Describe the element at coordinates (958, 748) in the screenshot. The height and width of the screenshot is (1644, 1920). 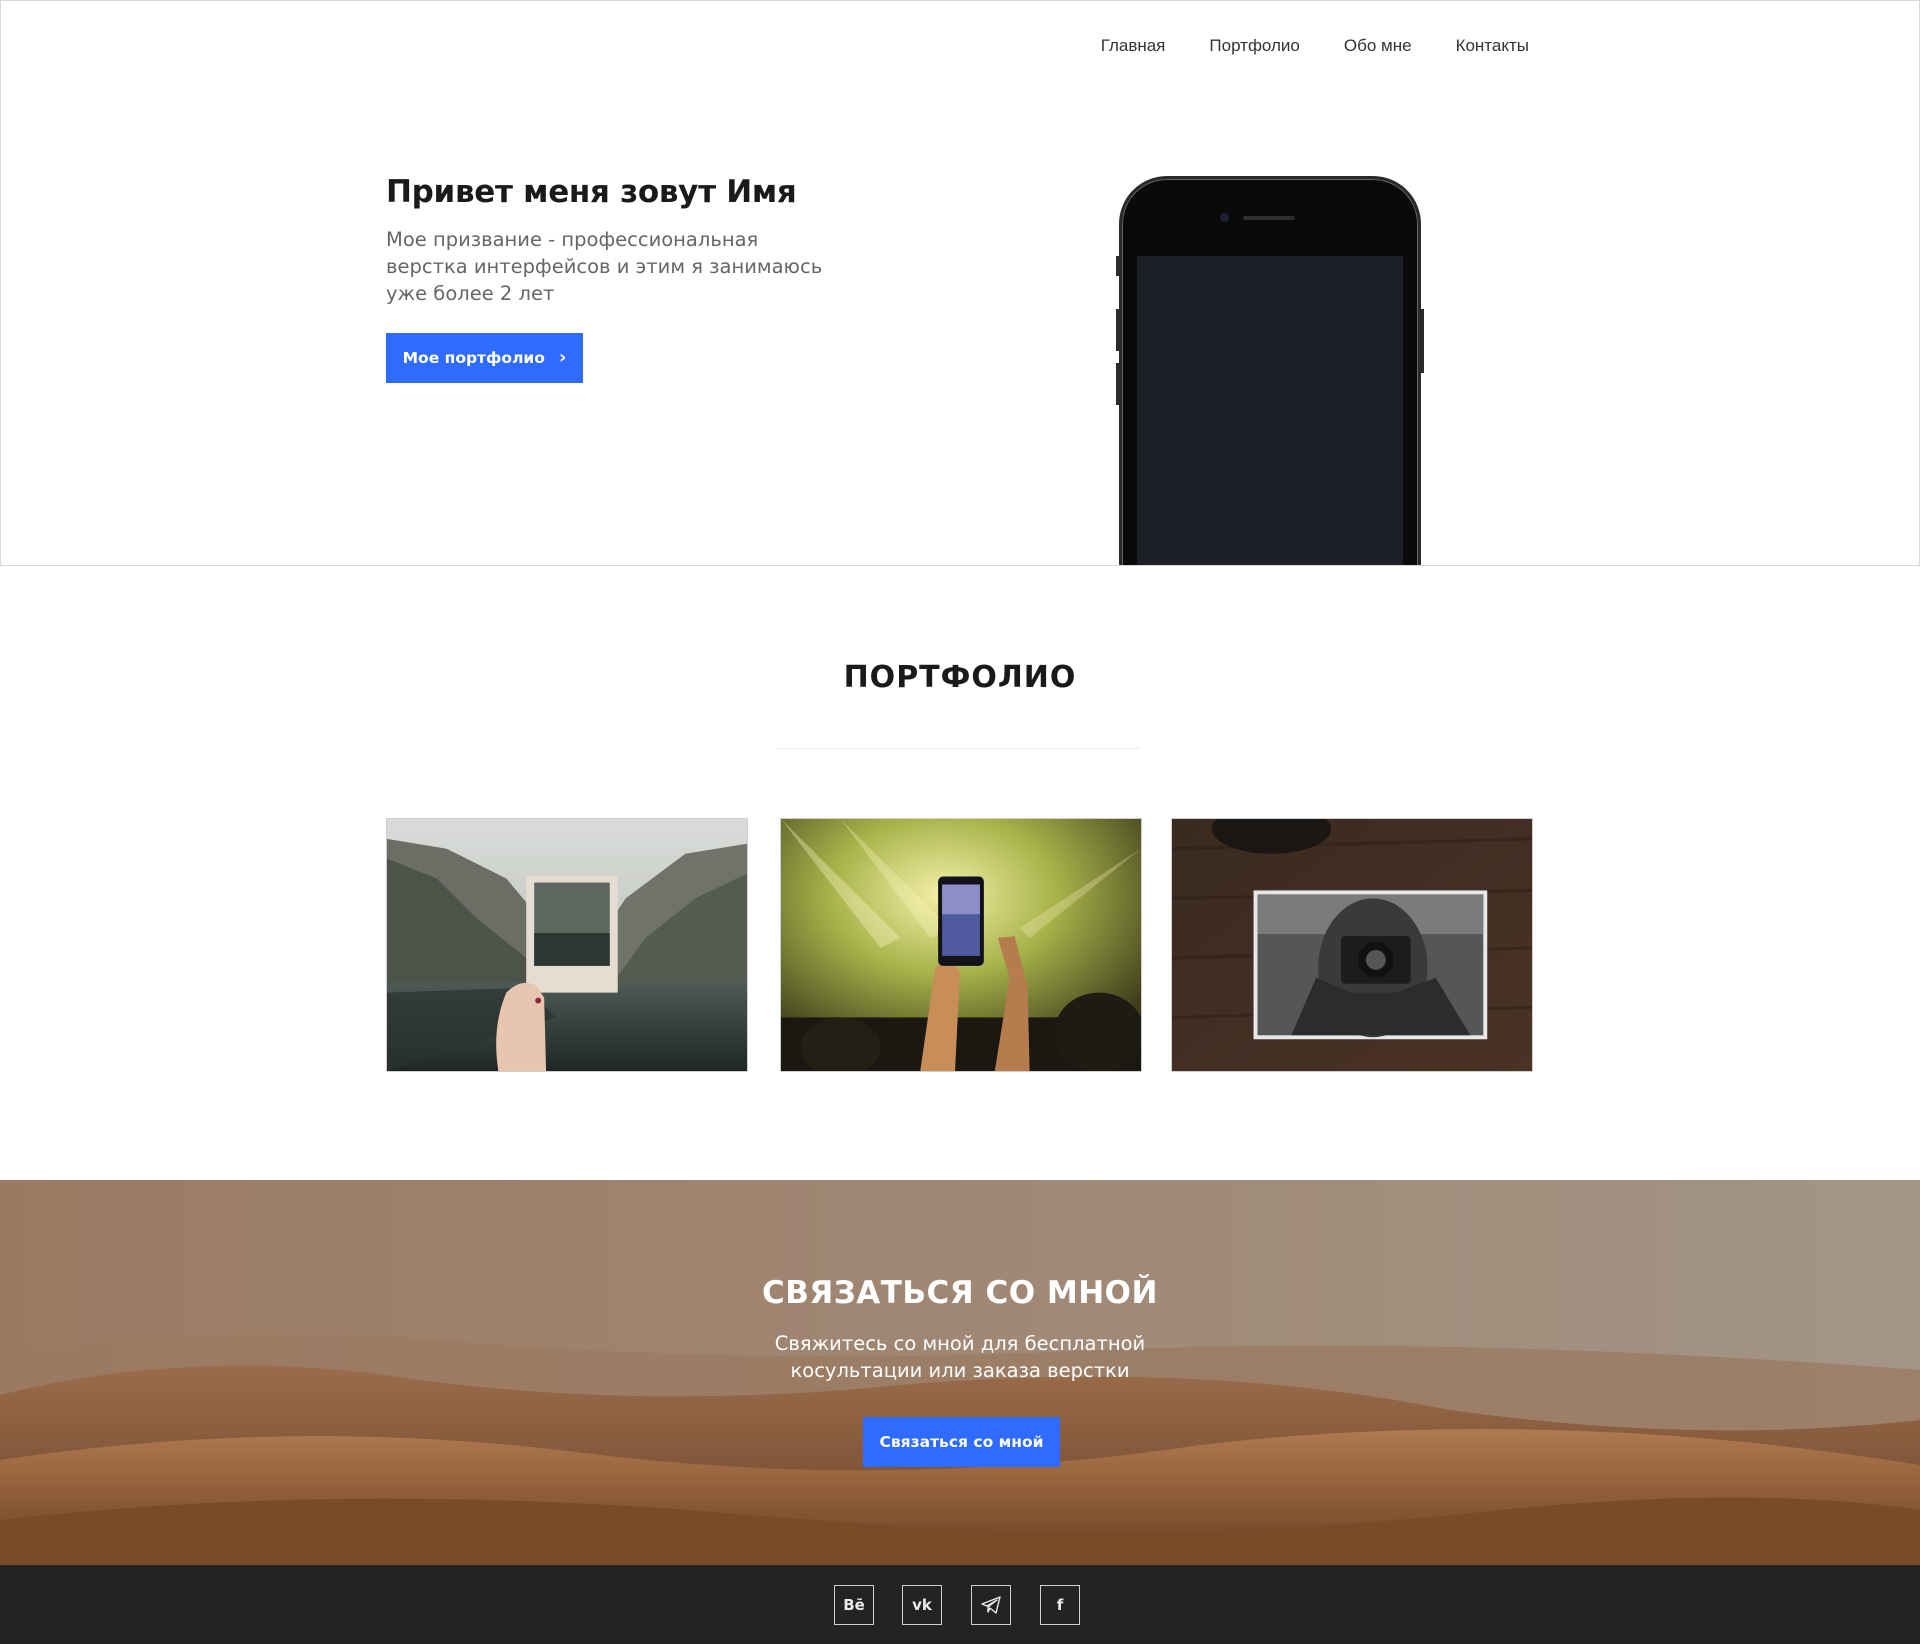
I see `divider` at that location.